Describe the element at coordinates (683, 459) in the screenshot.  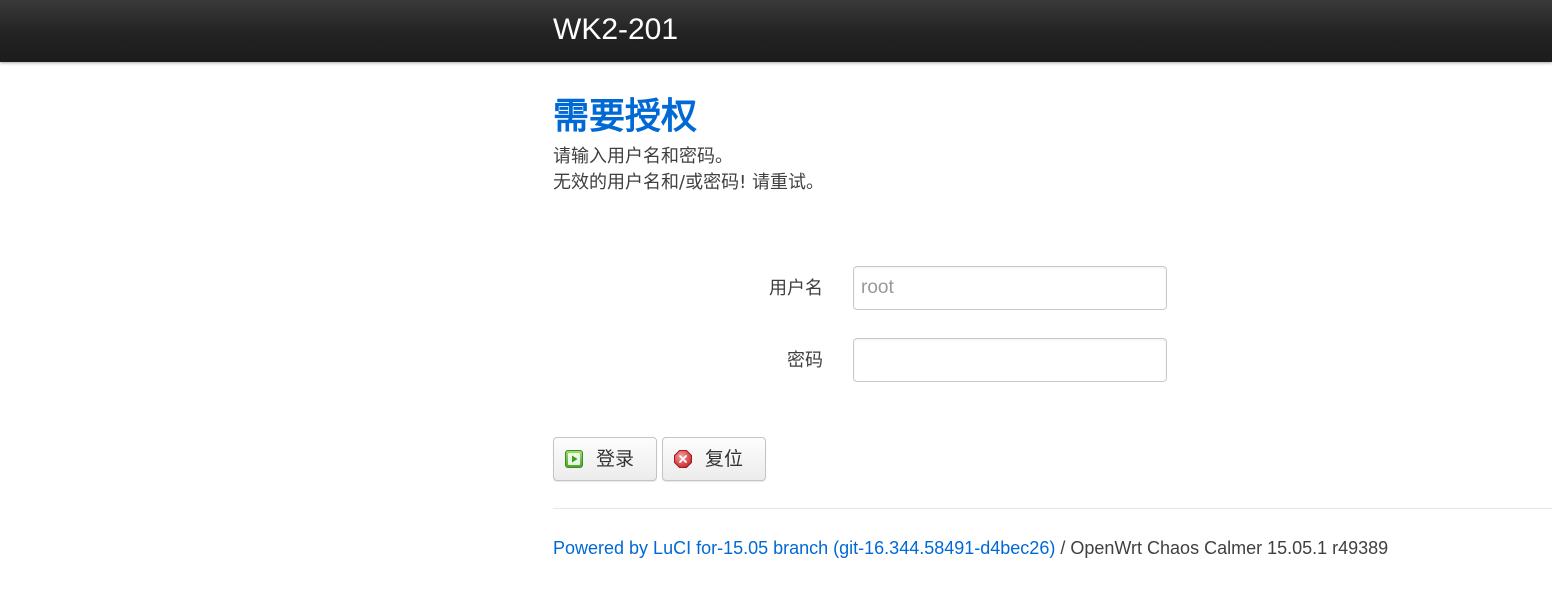
I see `reset-icon` at that location.